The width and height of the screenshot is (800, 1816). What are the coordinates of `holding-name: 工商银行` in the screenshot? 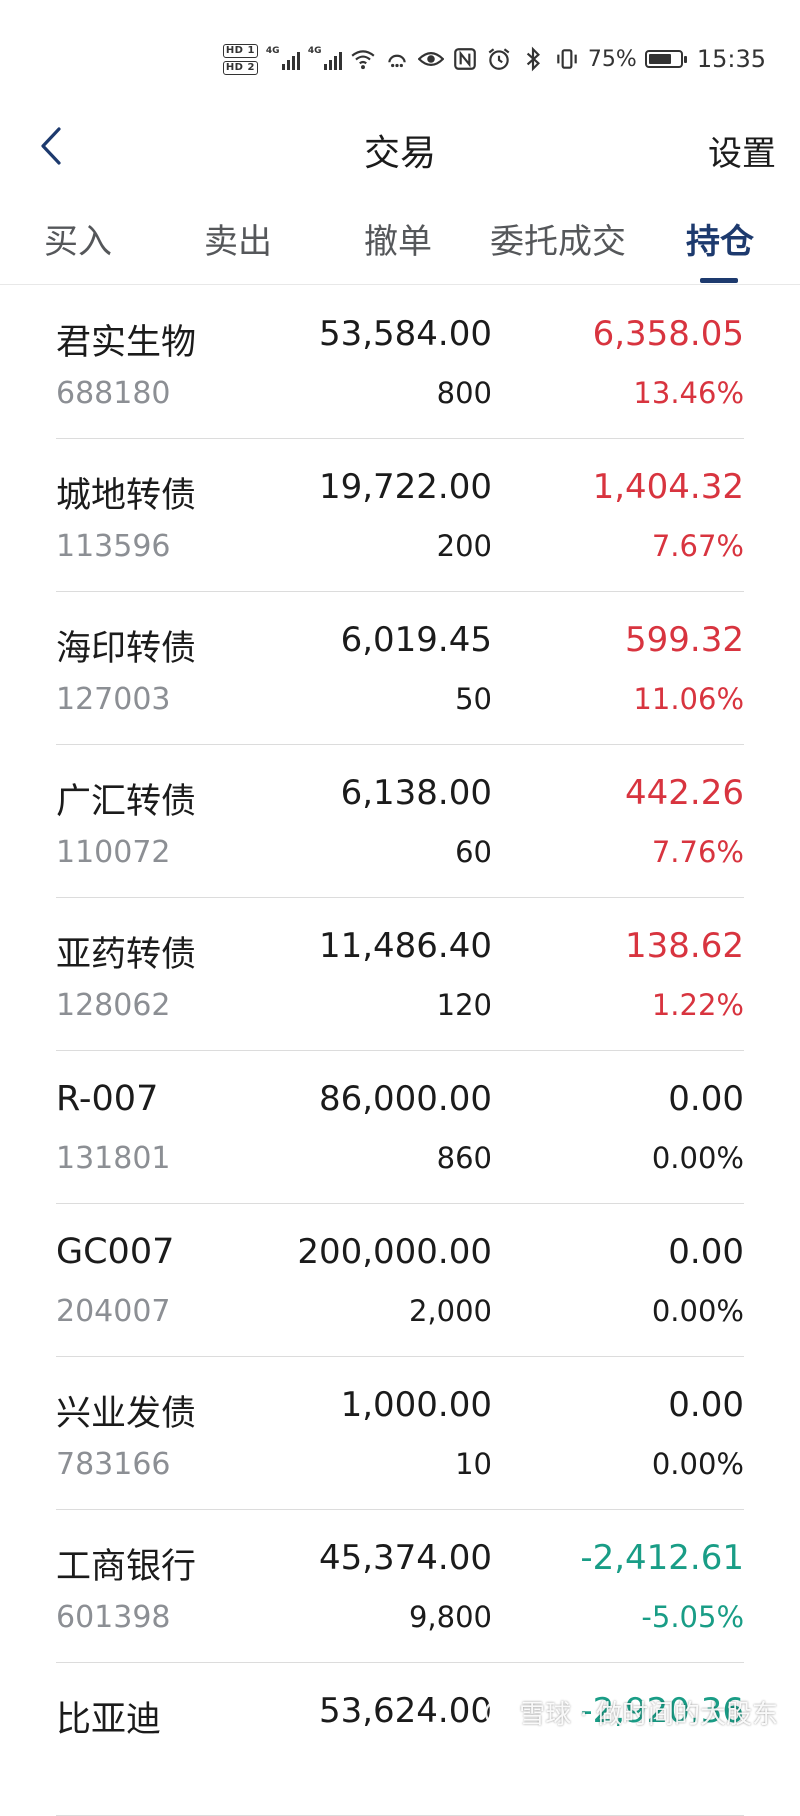 It's located at (126, 1567).